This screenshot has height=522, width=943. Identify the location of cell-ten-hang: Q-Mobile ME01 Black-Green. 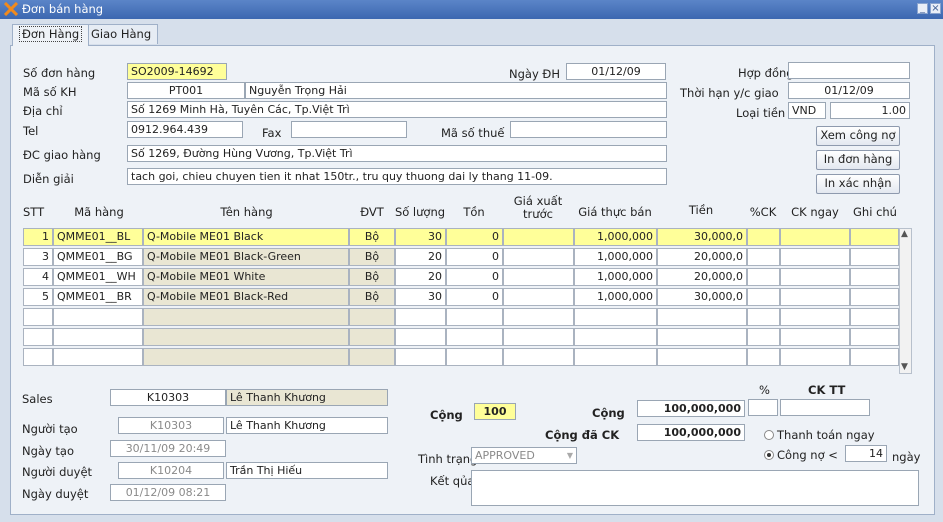
(246, 257).